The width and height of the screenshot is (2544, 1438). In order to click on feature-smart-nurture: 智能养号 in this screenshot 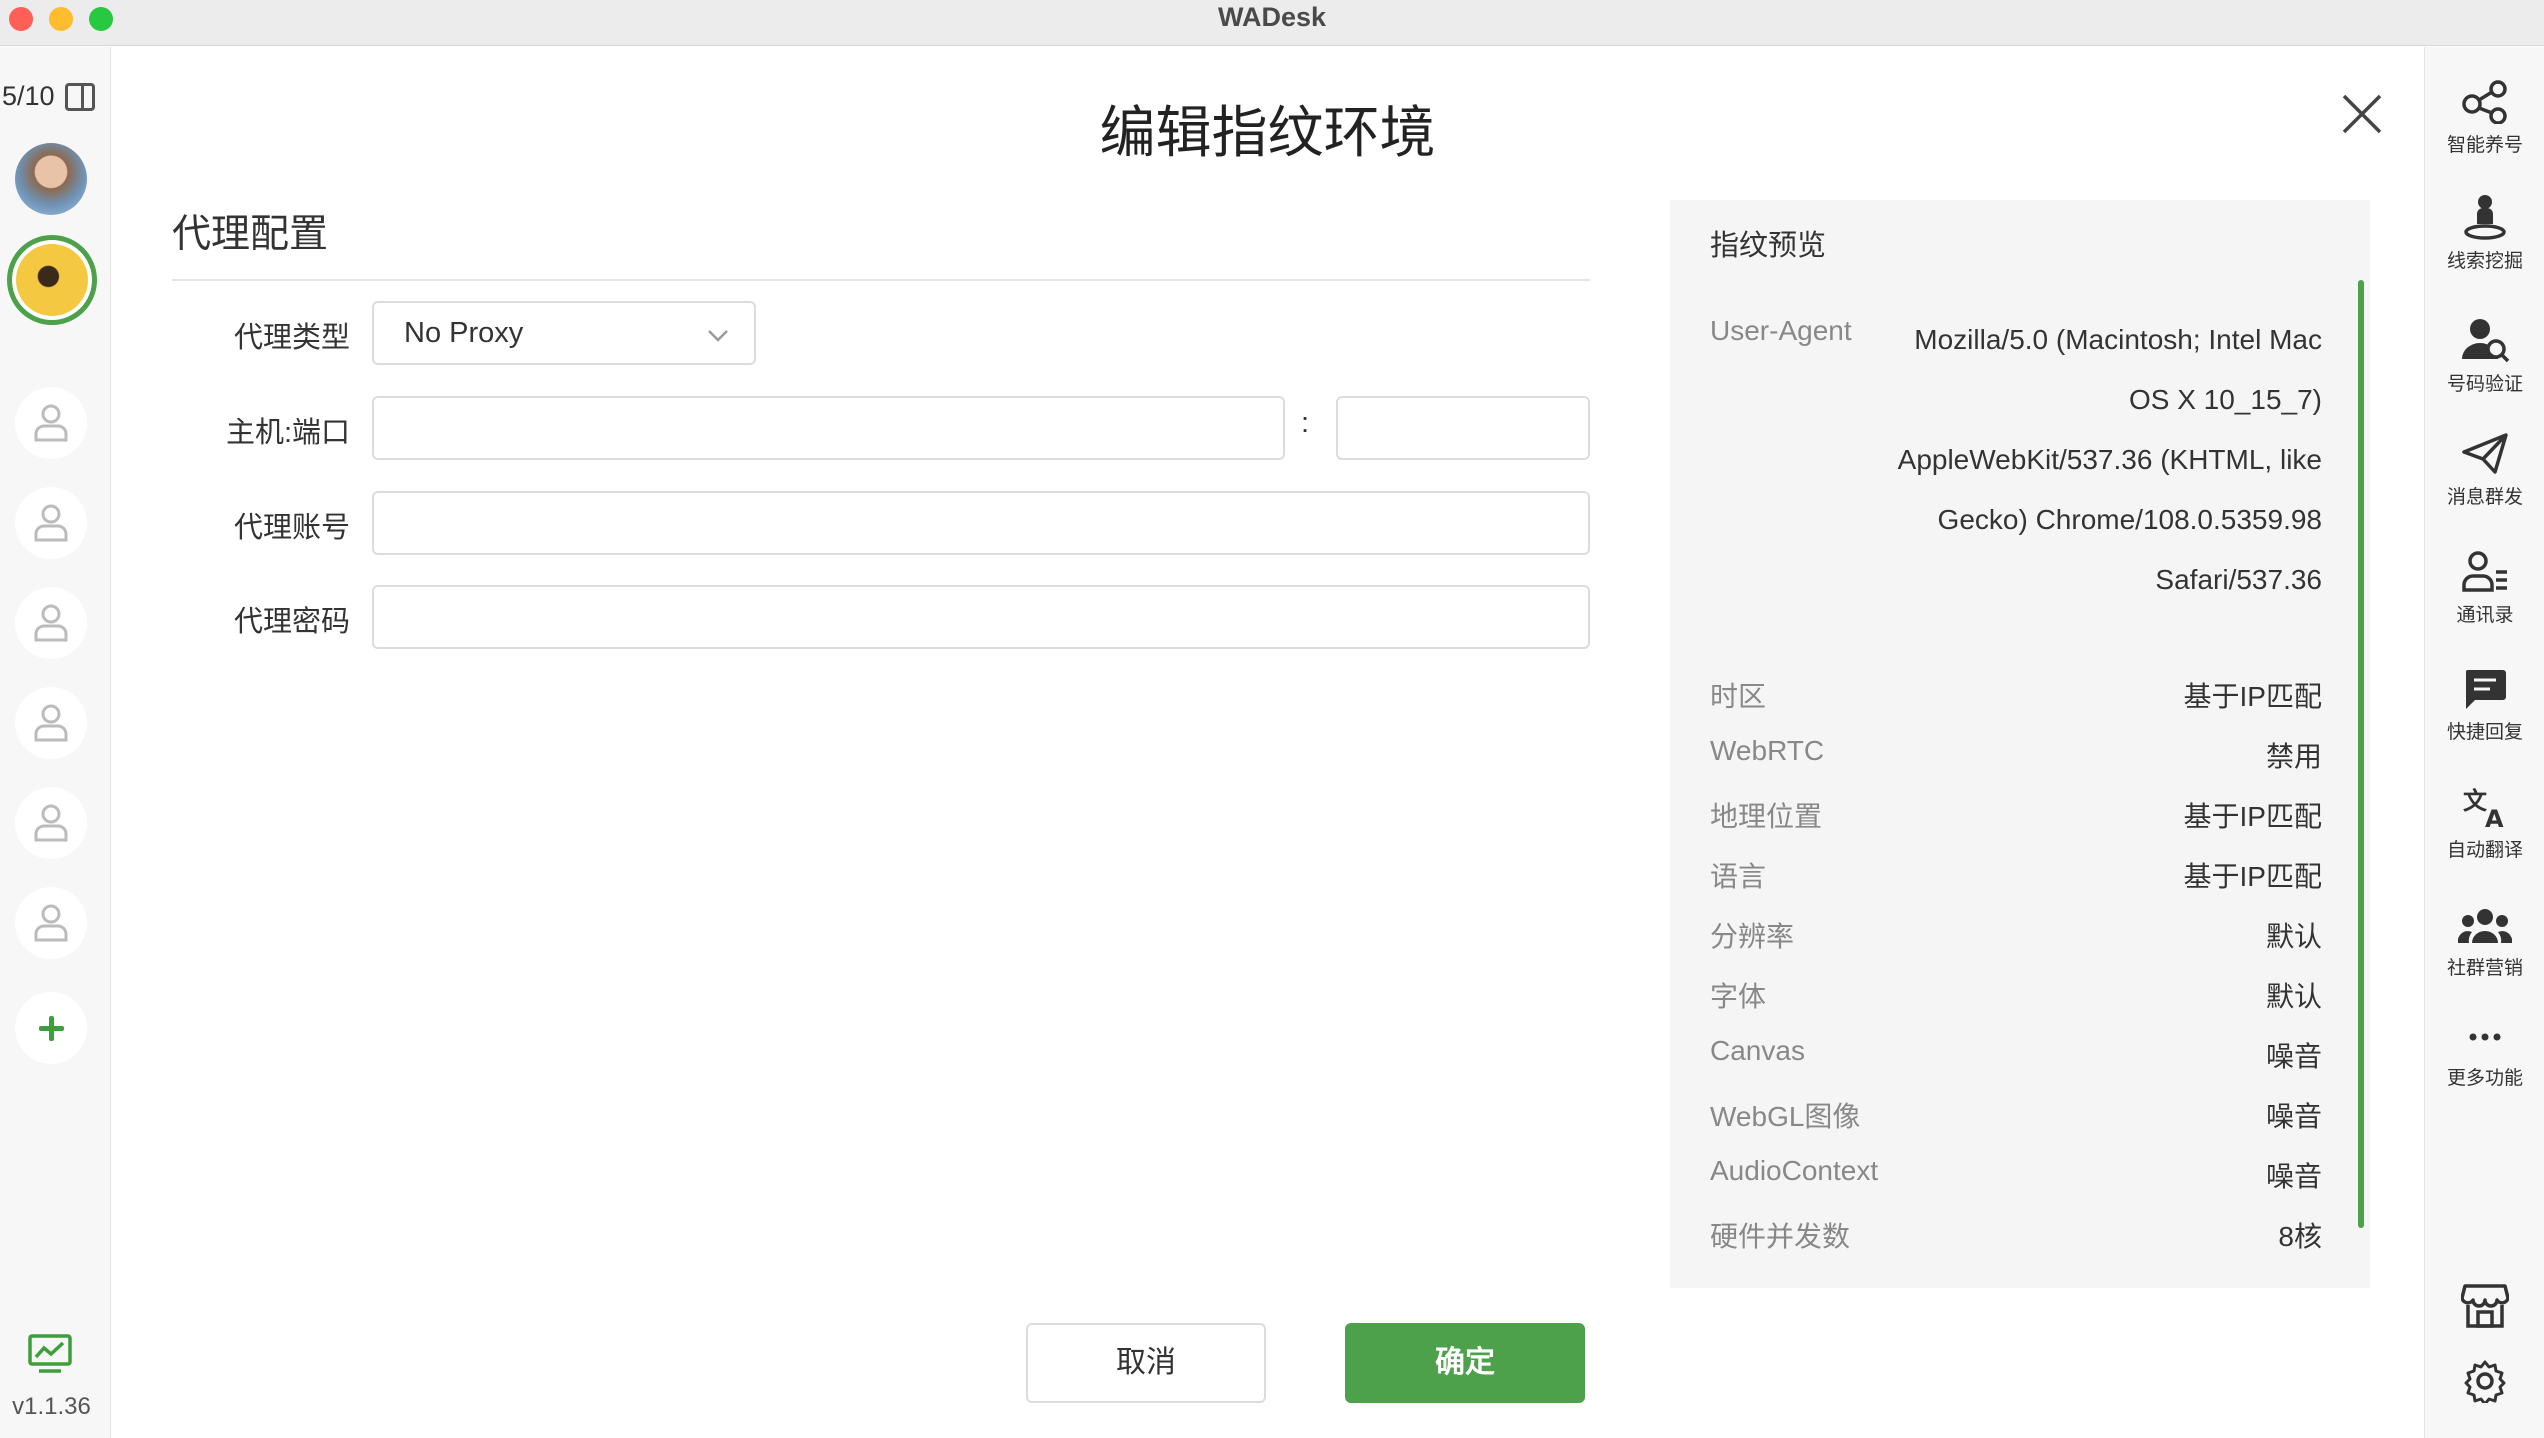, I will do `click(2484, 118)`.